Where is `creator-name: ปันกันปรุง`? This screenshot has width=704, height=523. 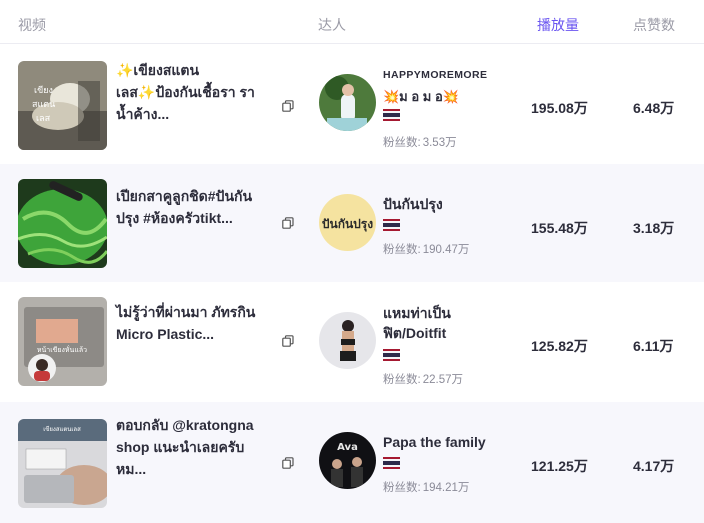 creator-name: ปันกันปรุง is located at coordinates (443, 204).